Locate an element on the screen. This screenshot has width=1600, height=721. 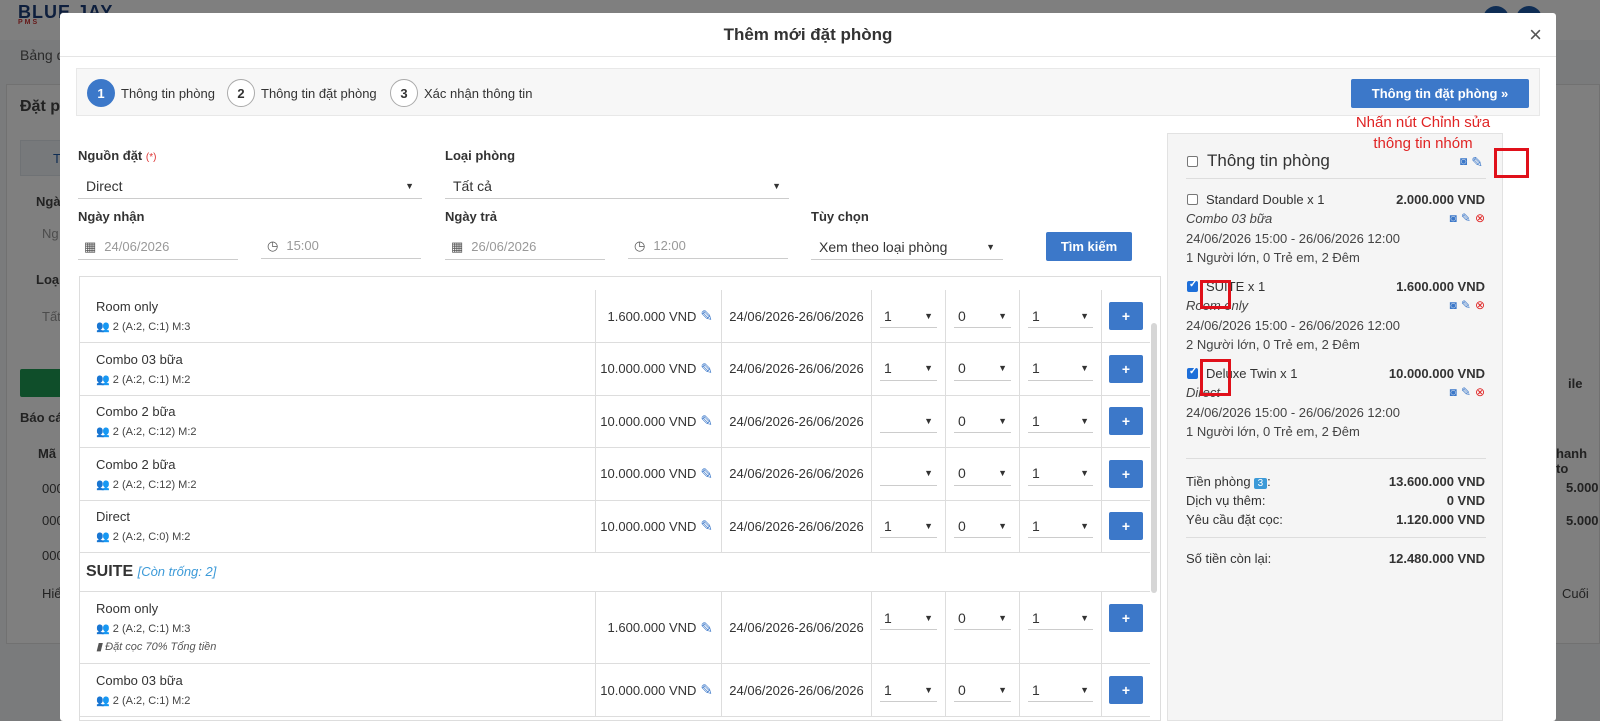
room-type-select: Tất cả ▼ is located at coordinates (617, 186).